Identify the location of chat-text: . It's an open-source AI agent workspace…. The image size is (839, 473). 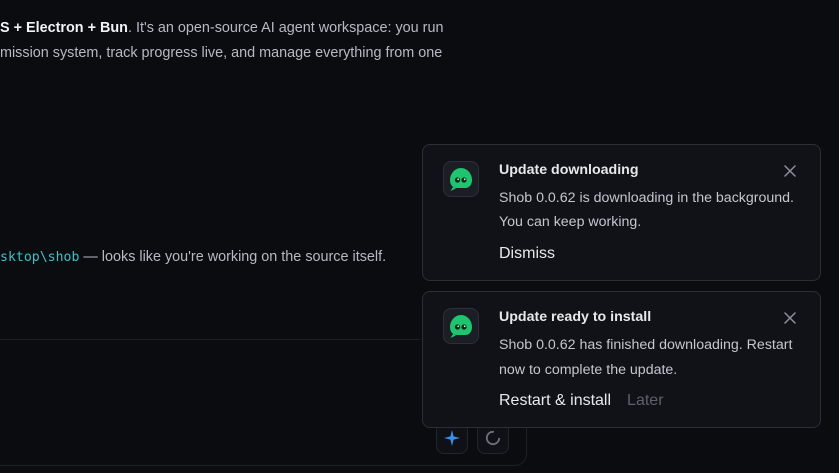
(285, 28).